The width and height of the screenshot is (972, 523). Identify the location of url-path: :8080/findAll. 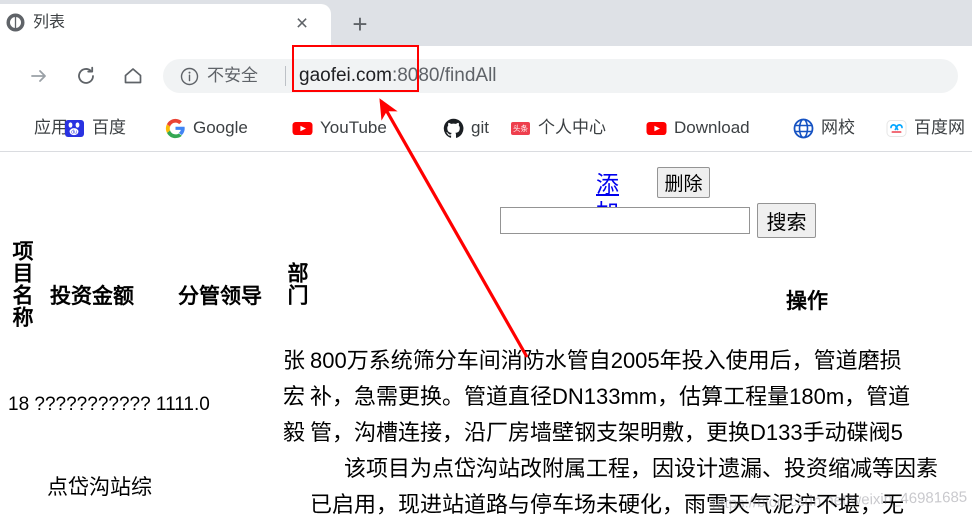
(444, 75).